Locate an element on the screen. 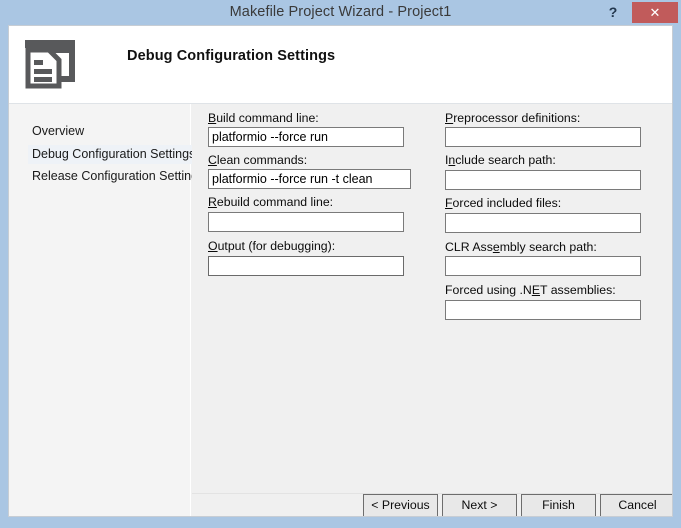 This screenshot has height=528, width=681. rebuild-command-line-input is located at coordinates (306, 222).